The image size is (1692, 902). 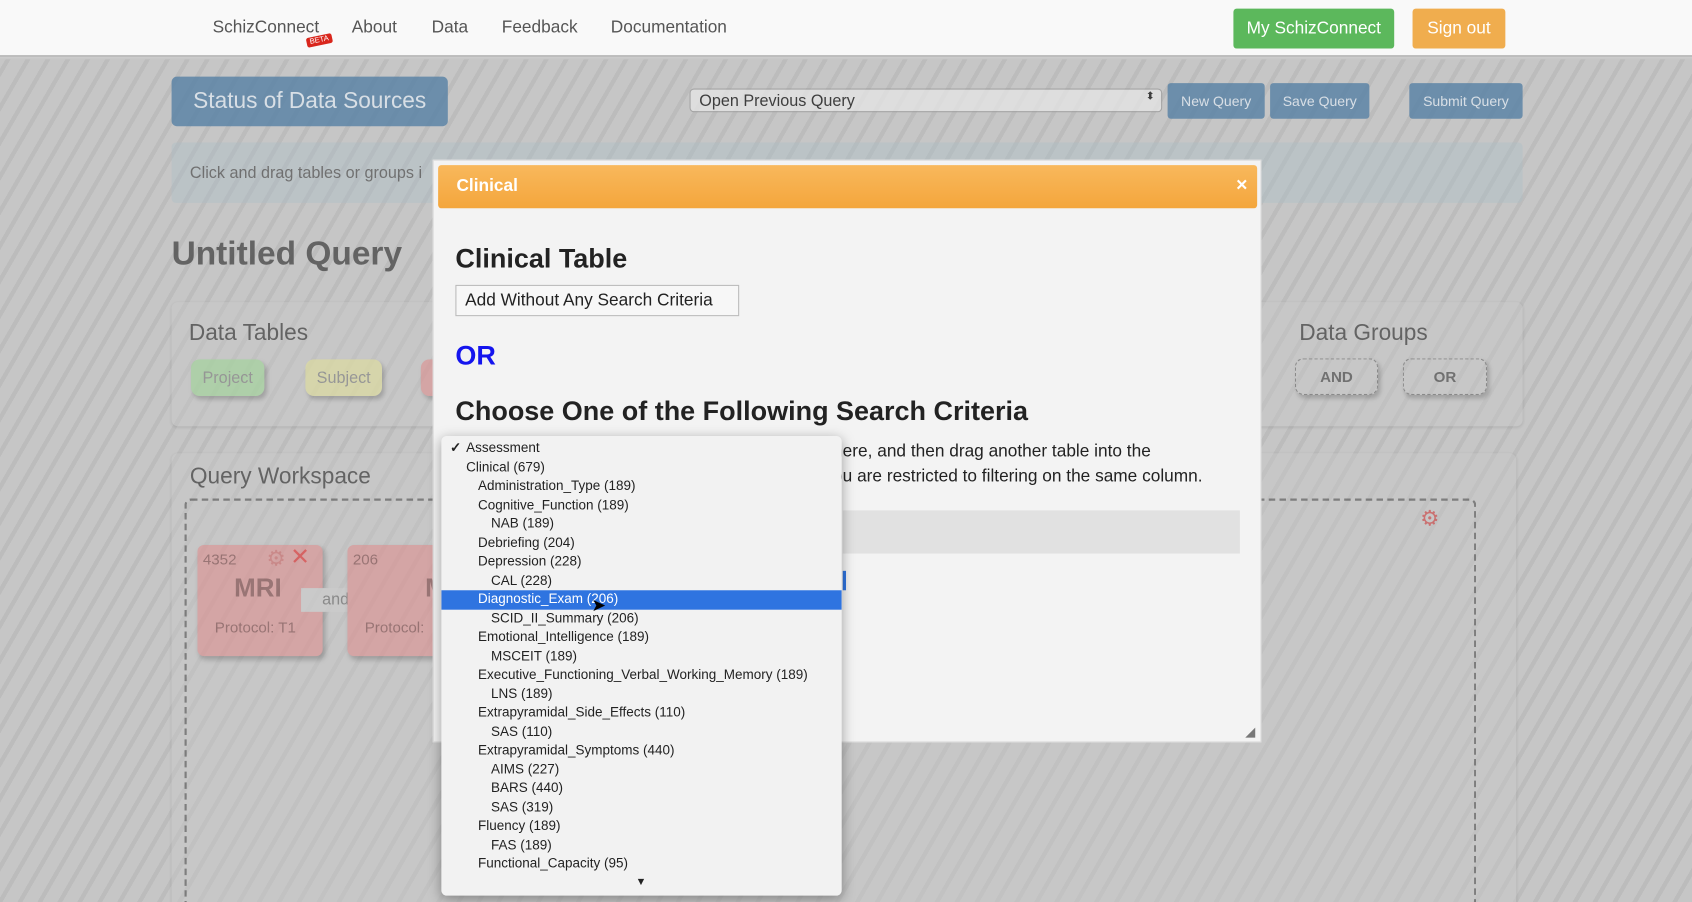 What do you see at coordinates (397, 600) in the screenshot?
I see `second-card: 206 M Protocol:` at bounding box center [397, 600].